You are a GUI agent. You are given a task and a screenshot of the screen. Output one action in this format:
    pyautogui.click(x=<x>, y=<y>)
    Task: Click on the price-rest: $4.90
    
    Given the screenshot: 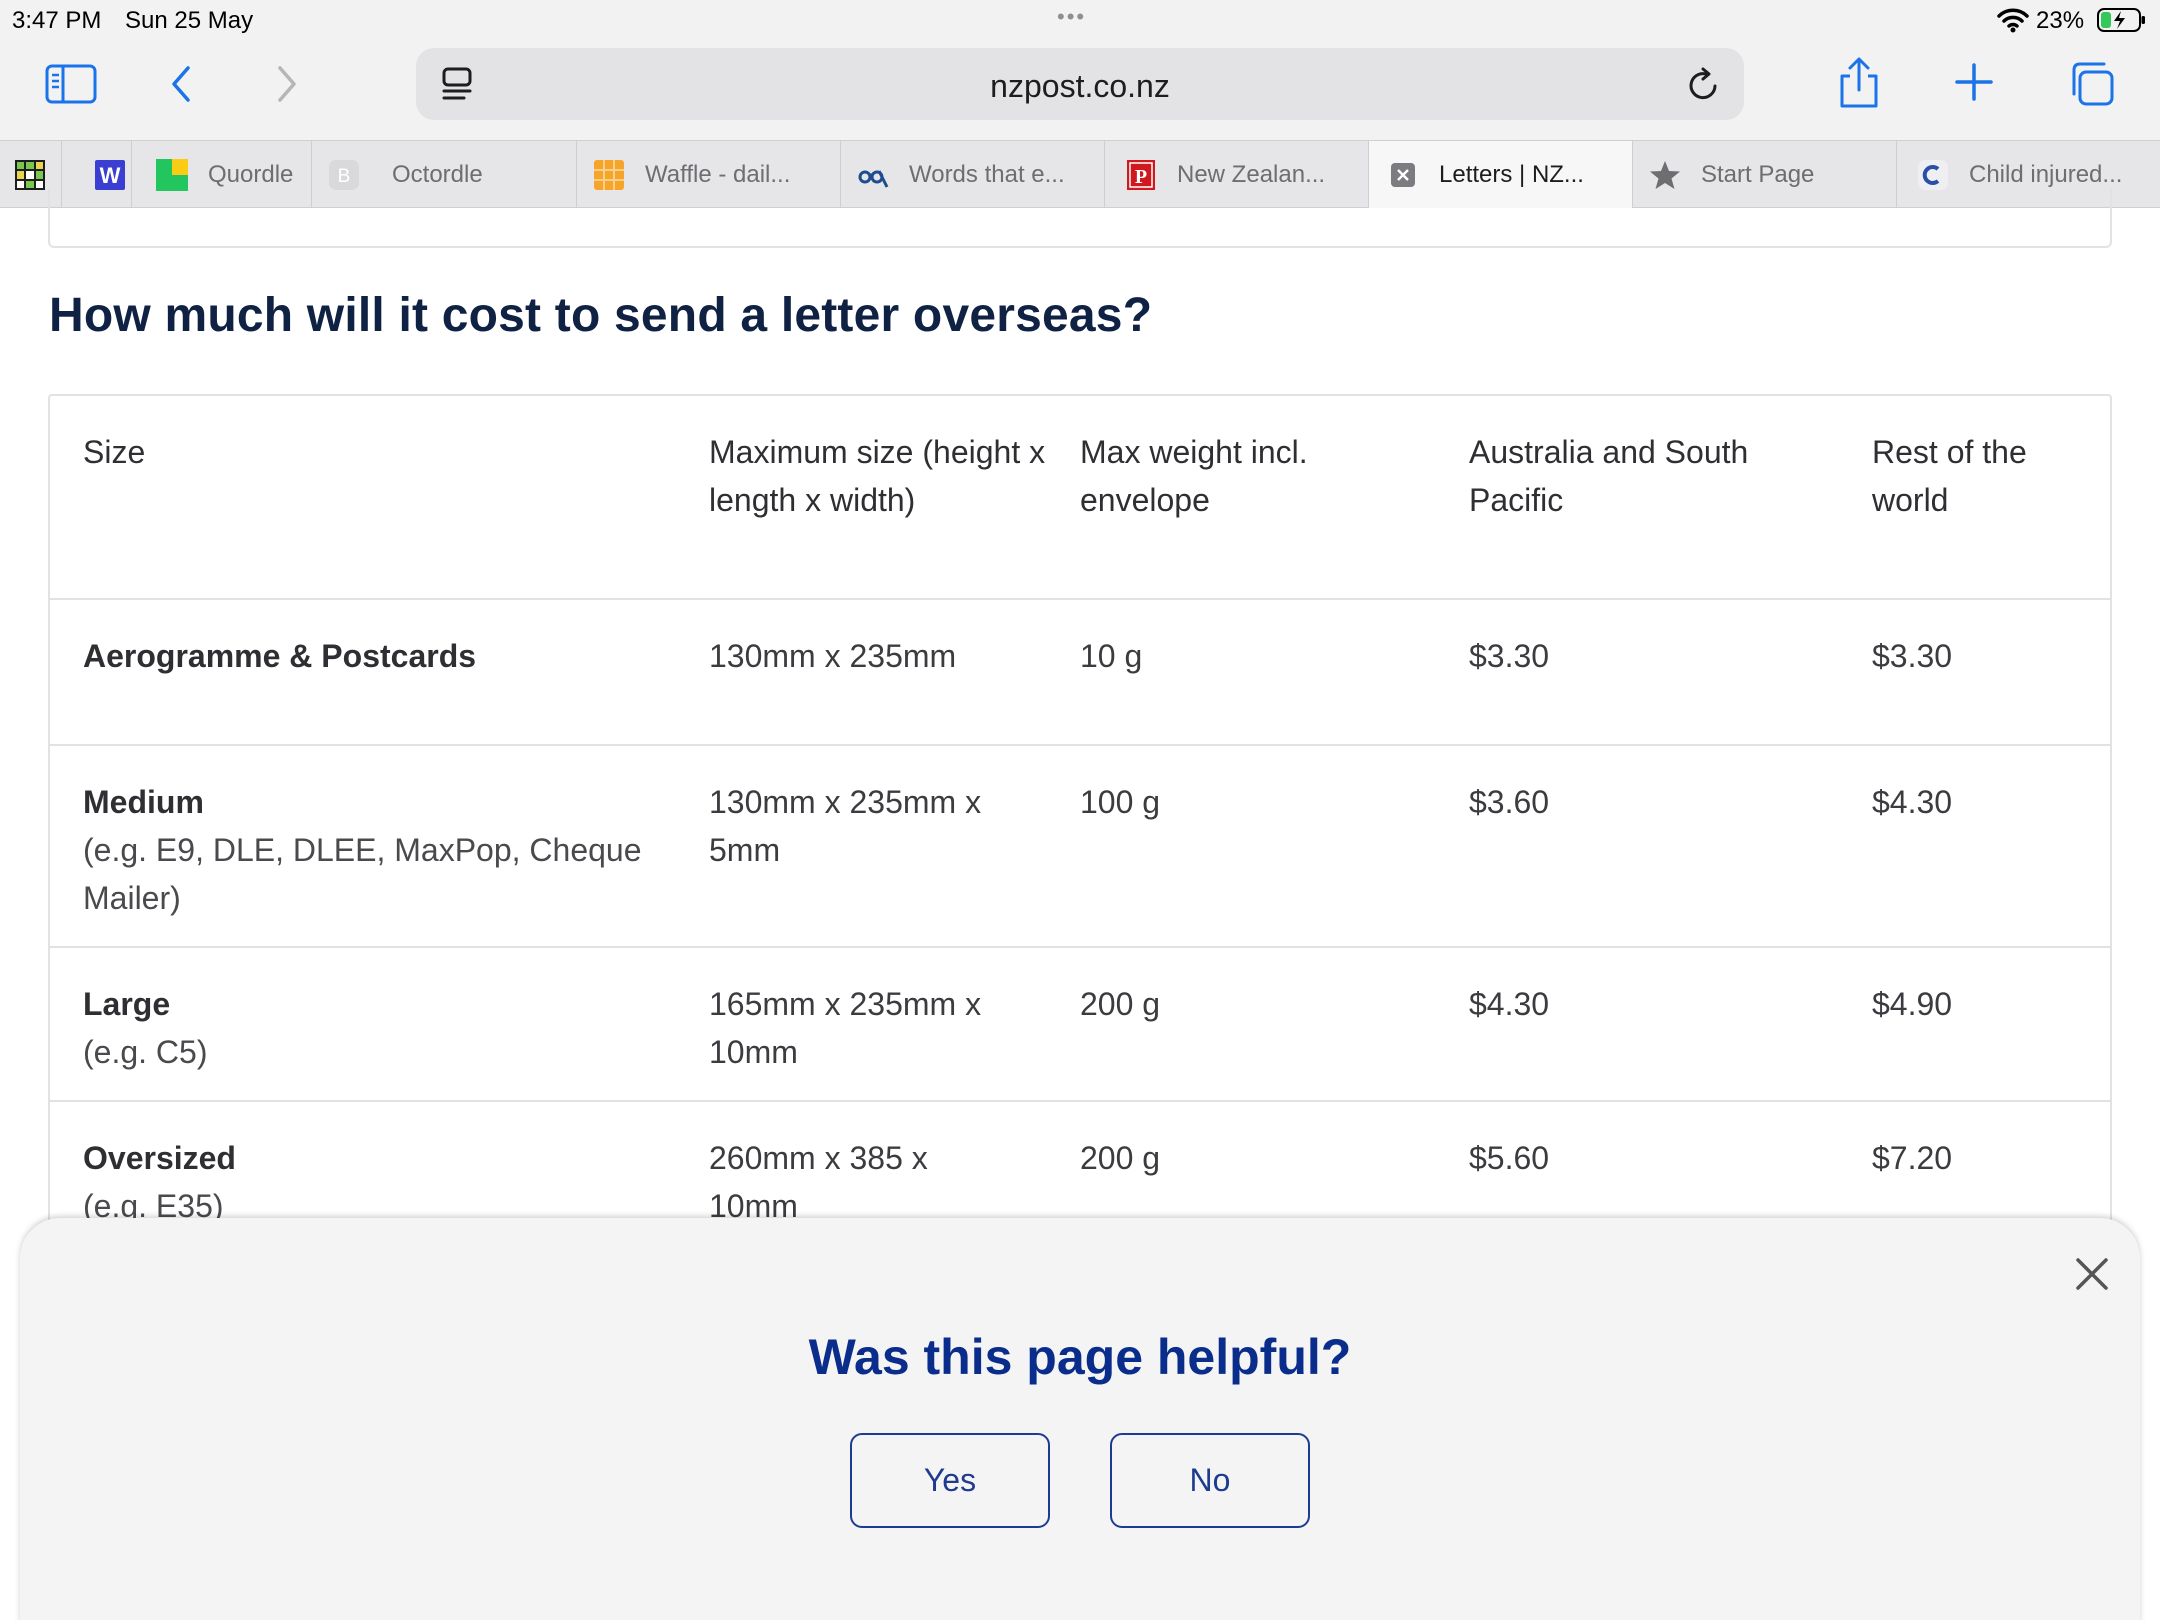 What is the action you would take?
    pyautogui.click(x=1912, y=1004)
    